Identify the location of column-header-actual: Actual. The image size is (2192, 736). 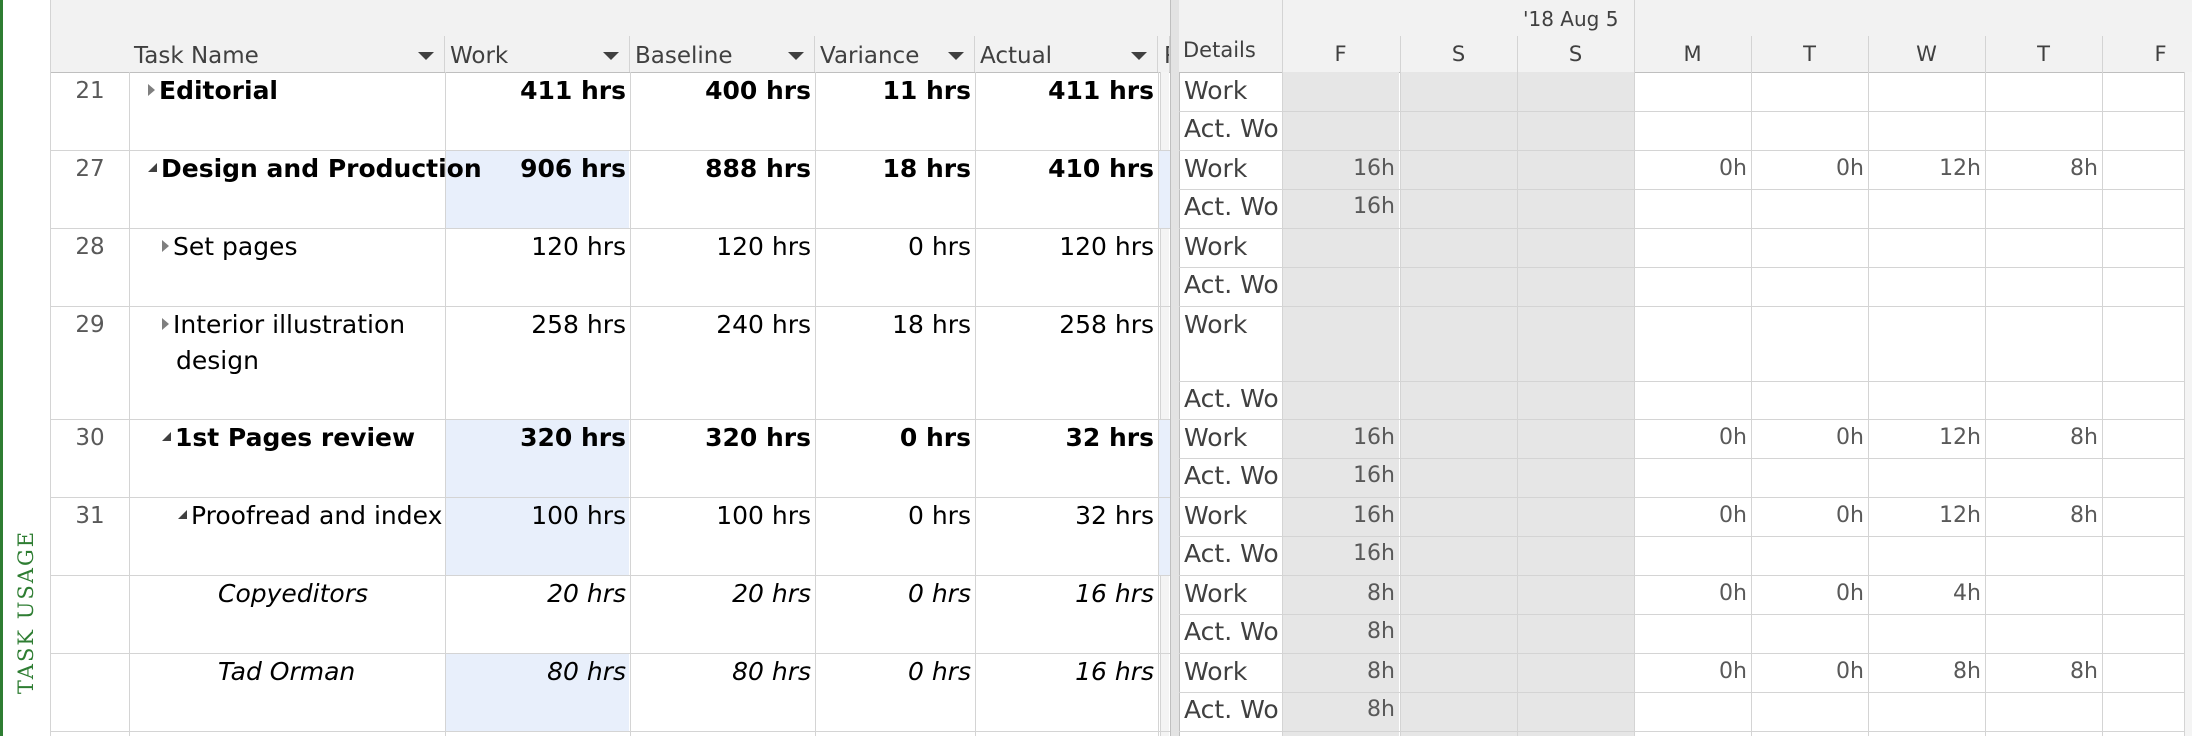
(1066, 54).